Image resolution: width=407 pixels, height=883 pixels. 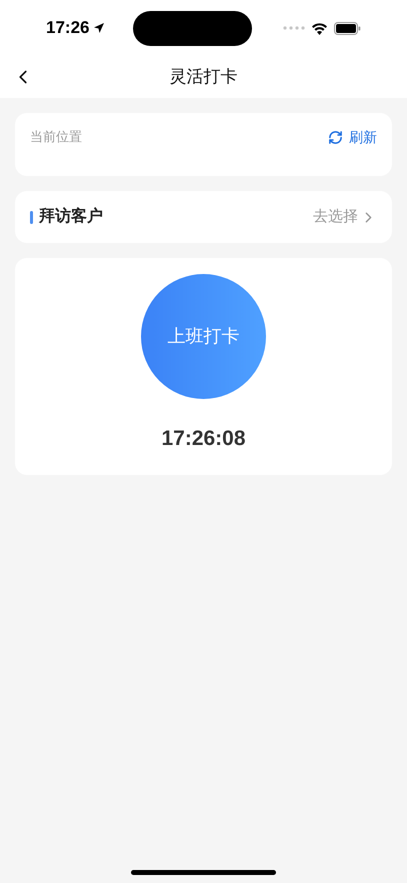 What do you see at coordinates (335, 137) in the screenshot?
I see `refresh-icon` at bounding box center [335, 137].